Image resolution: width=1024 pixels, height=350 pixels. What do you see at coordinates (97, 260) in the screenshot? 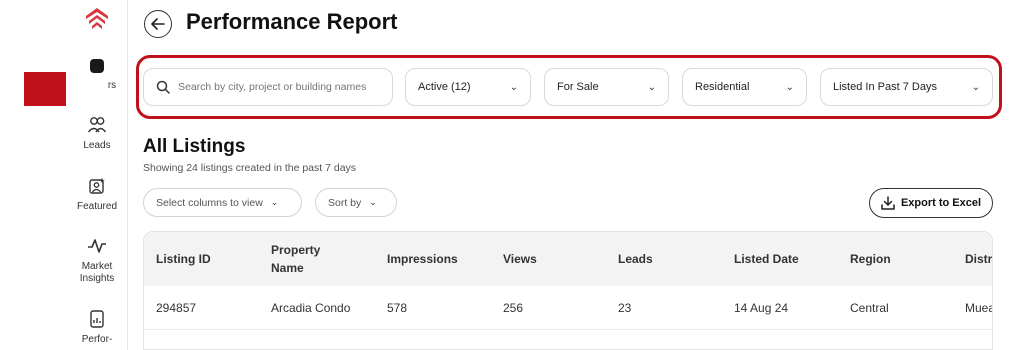
I see `sidebar-item-market-insights: Market Insights` at bounding box center [97, 260].